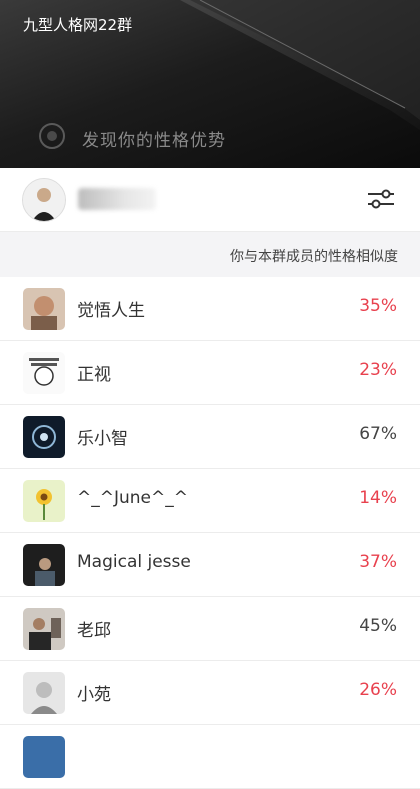 This screenshot has height=789, width=420. Describe the element at coordinates (210, 565) in the screenshot. I see `list-item: Magical jesse 37%` at that location.